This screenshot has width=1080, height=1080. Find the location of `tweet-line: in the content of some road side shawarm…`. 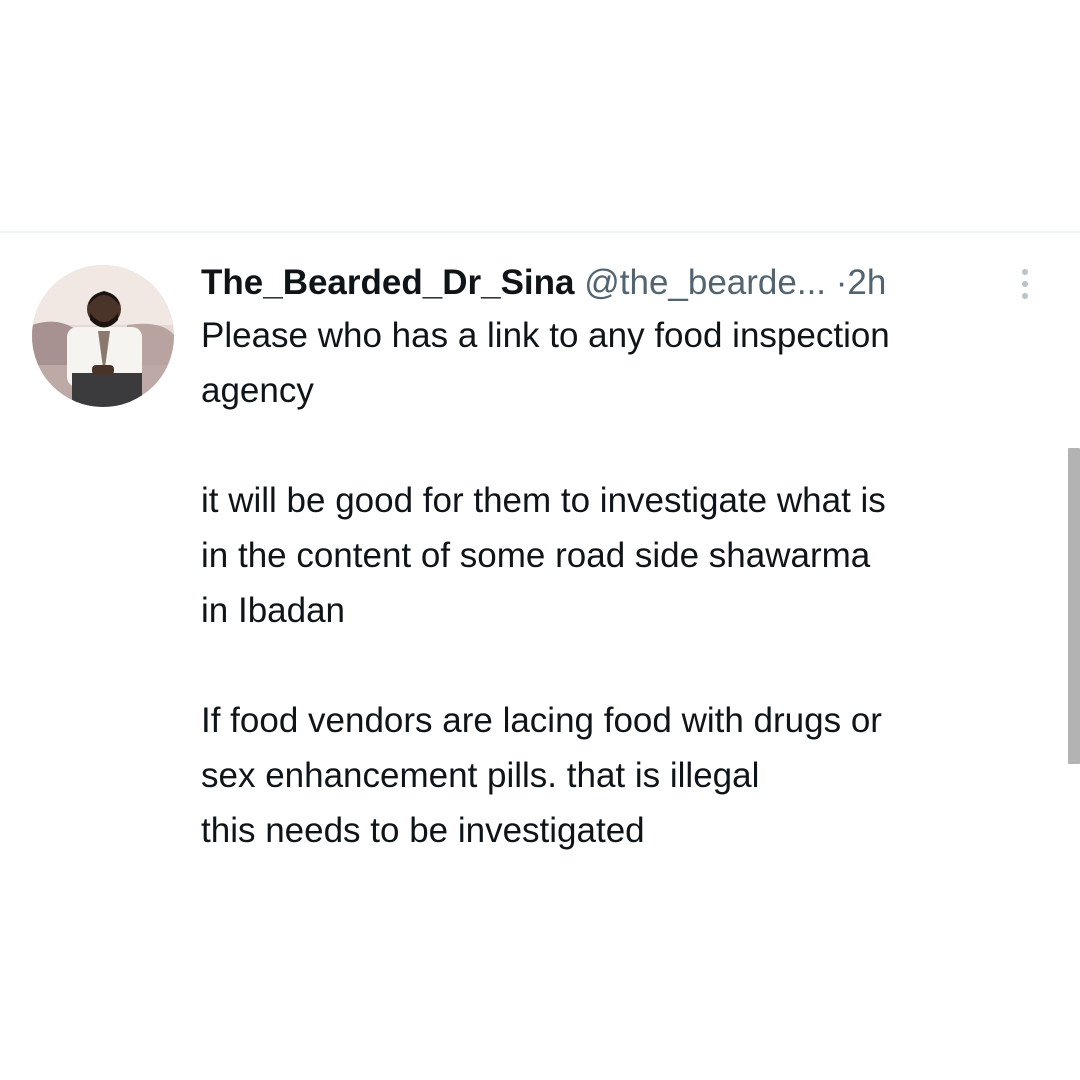

tweet-line: in the content of some road side shawarm… is located at coordinates (536, 555).